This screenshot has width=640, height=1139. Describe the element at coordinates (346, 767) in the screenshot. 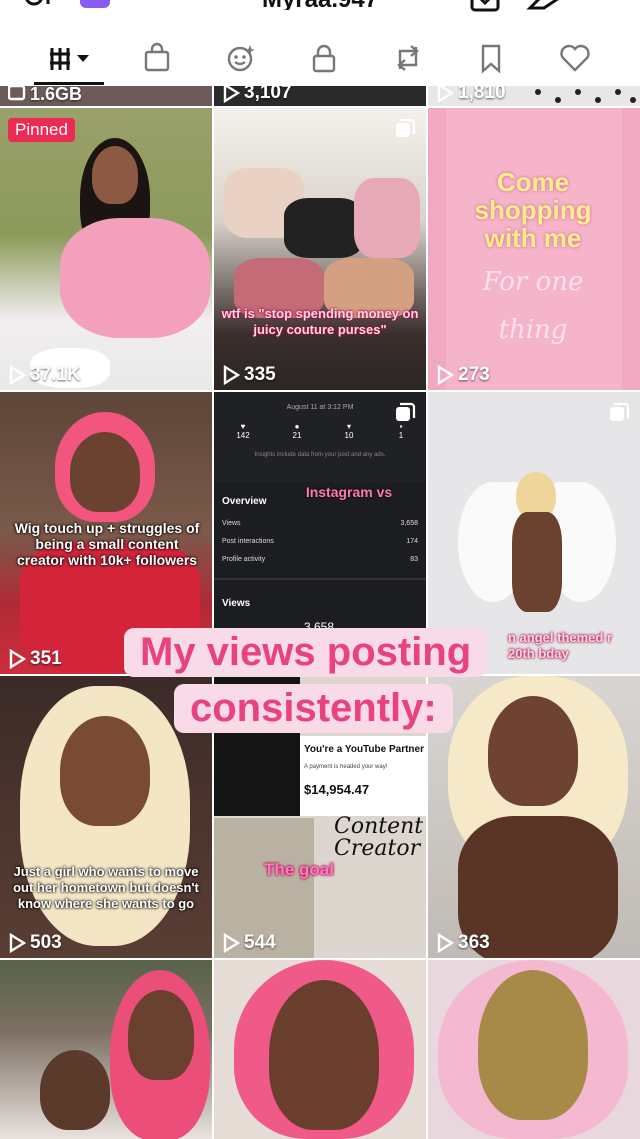

I see `youtube-sub: A payment is headed your way!` at that location.